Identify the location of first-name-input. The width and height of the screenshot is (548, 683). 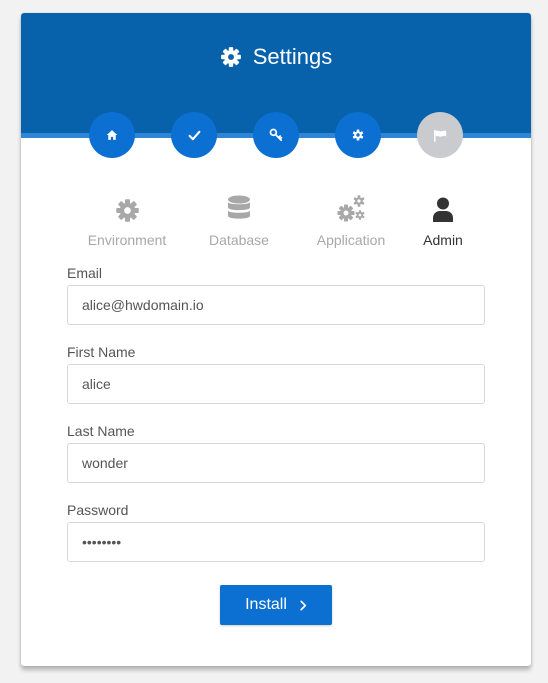
(276, 384).